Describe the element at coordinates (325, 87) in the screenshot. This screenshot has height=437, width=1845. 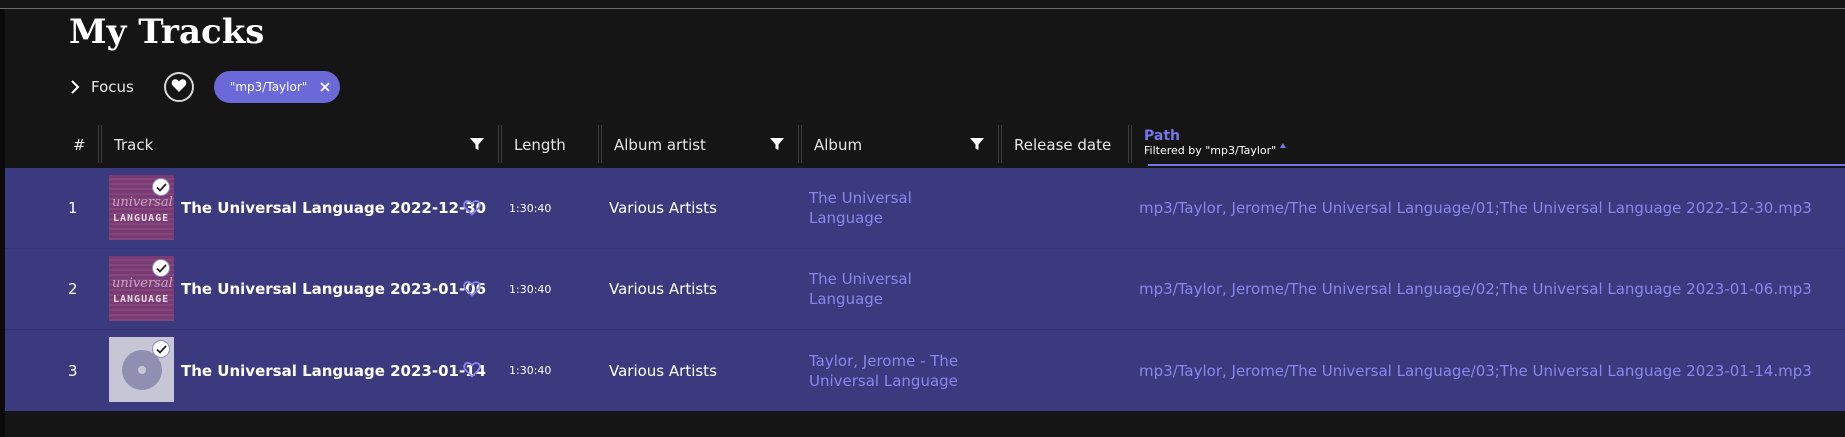
I see `close-icon` at that location.